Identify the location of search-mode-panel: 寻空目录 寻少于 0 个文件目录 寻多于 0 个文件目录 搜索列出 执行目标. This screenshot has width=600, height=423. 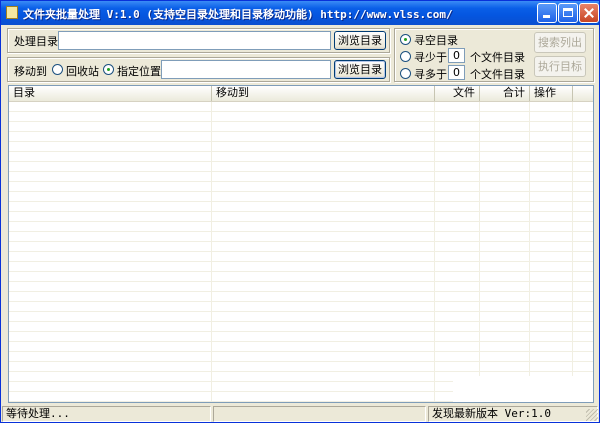
(494, 55).